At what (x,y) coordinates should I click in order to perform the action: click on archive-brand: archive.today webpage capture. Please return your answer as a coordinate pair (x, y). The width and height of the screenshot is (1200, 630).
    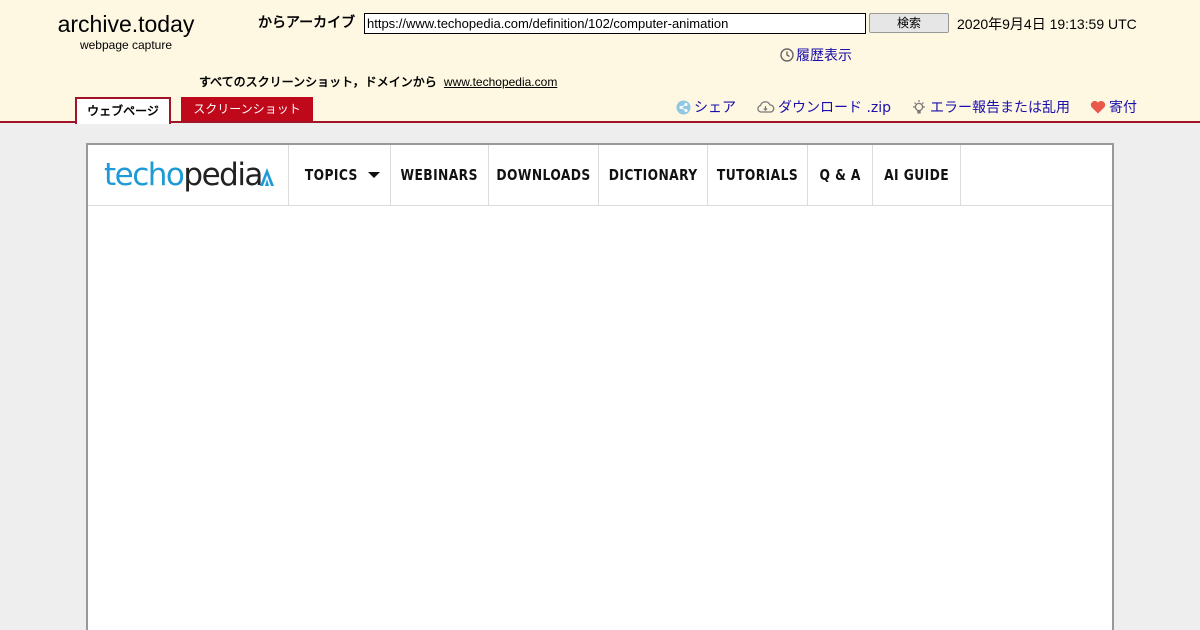
    Looking at the image, I should click on (126, 31).